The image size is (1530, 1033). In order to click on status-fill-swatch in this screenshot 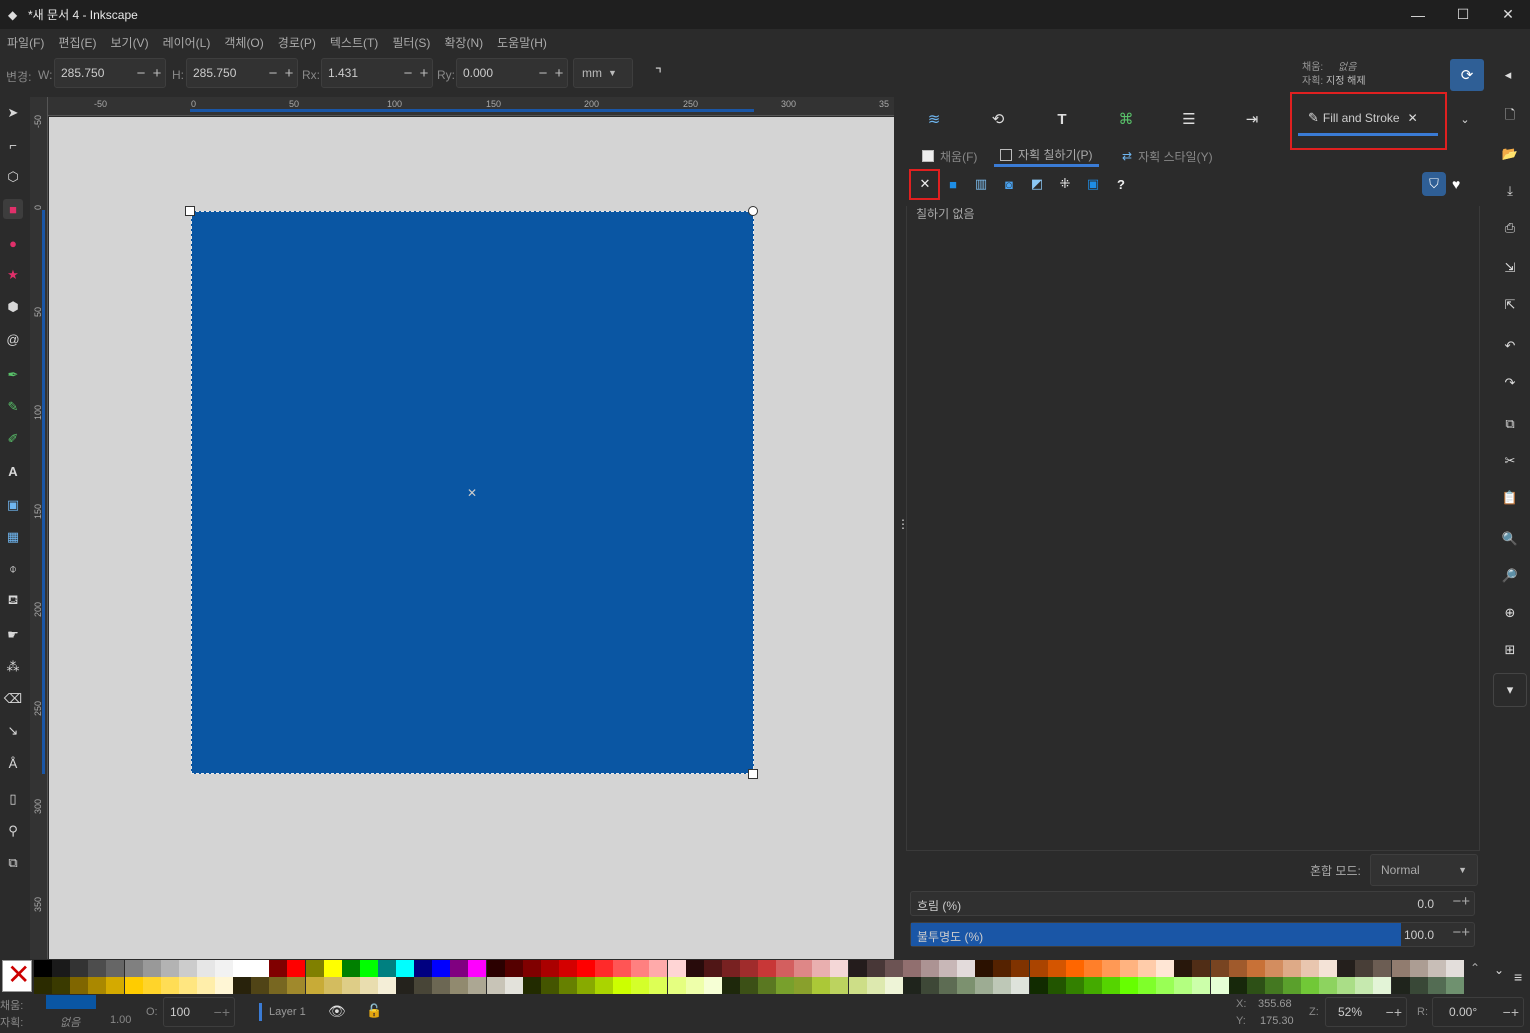, I will do `click(71, 1002)`.